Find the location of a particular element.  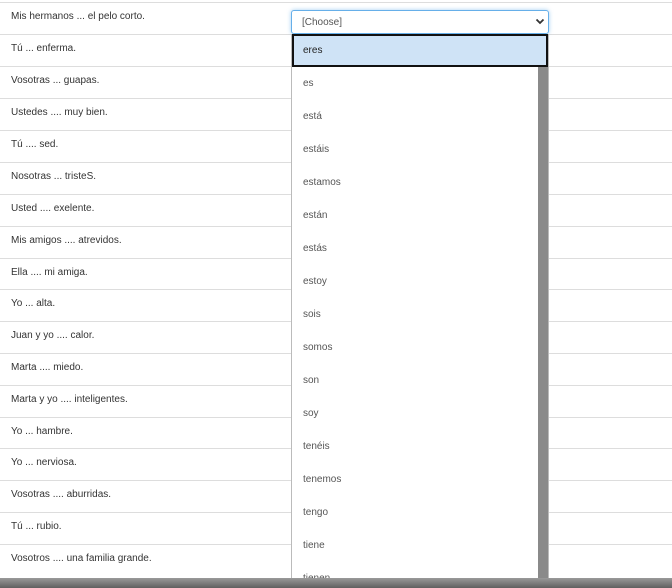

dropdown-scrollbar is located at coordinates (543, 327).